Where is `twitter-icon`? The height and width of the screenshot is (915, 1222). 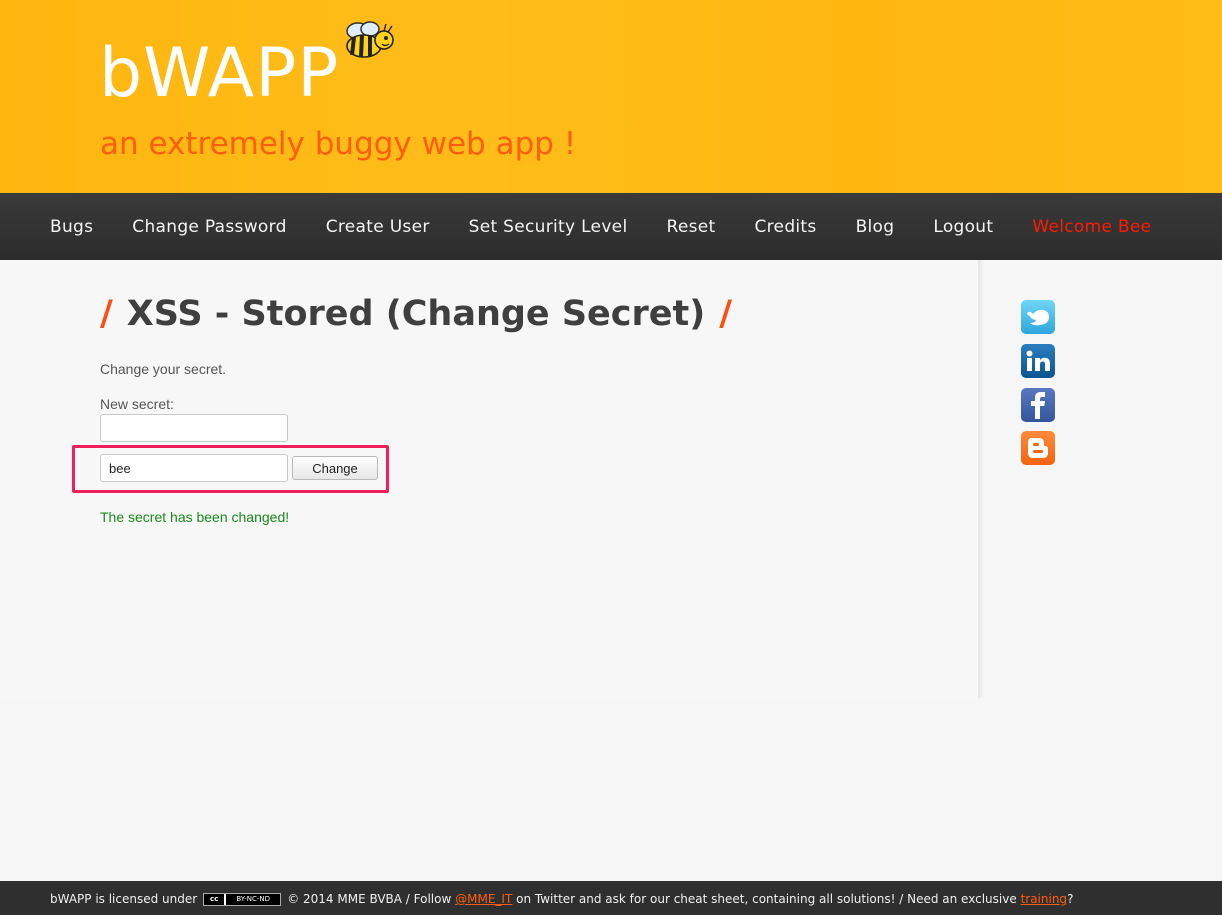
twitter-icon is located at coordinates (1038, 317).